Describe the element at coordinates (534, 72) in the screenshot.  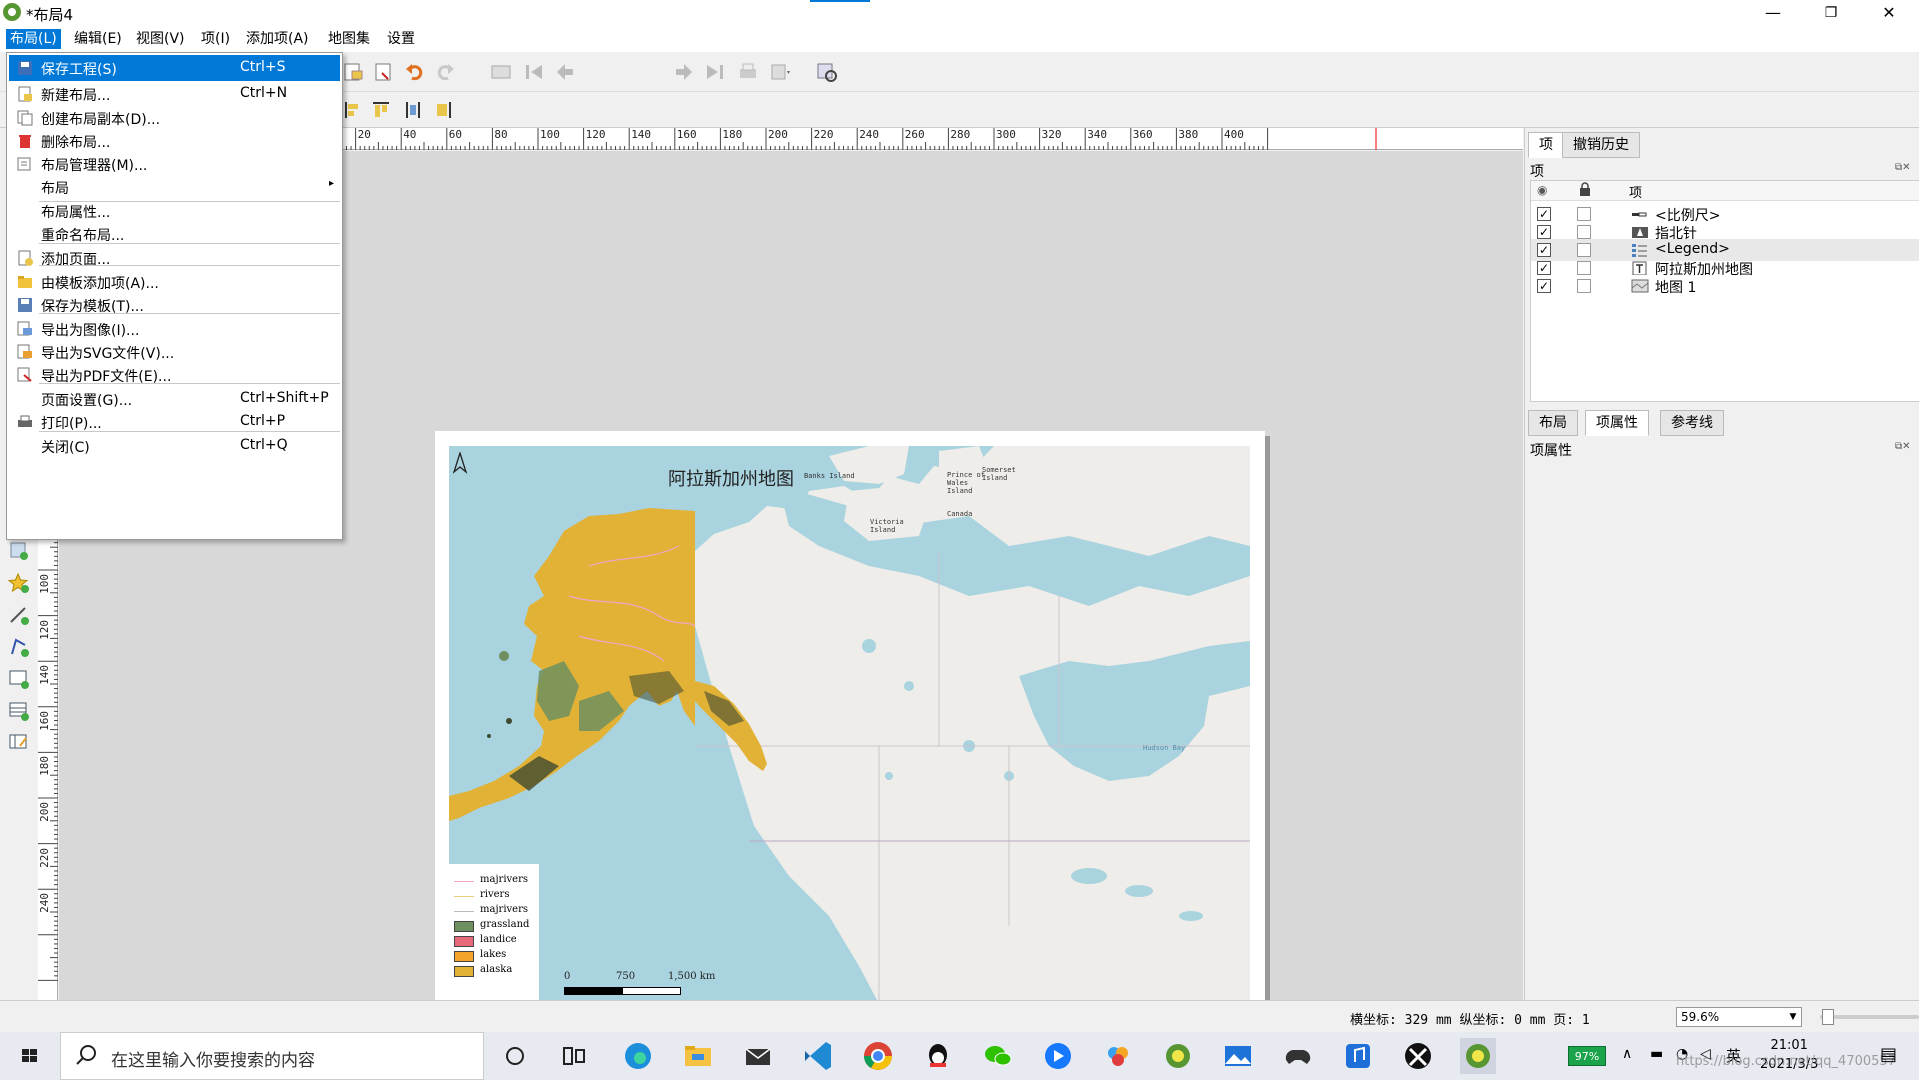
I see `first-feature-icon` at that location.